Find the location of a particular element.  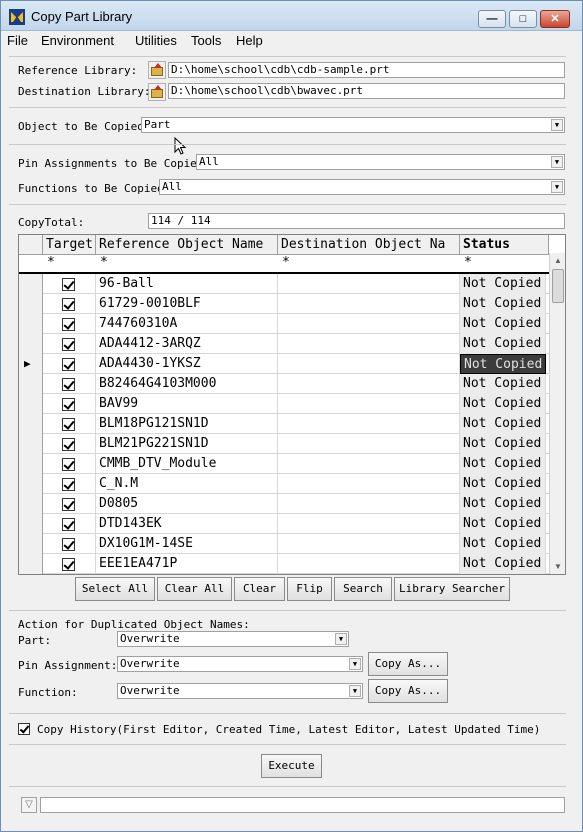

filter-reference: * is located at coordinates (187, 264).